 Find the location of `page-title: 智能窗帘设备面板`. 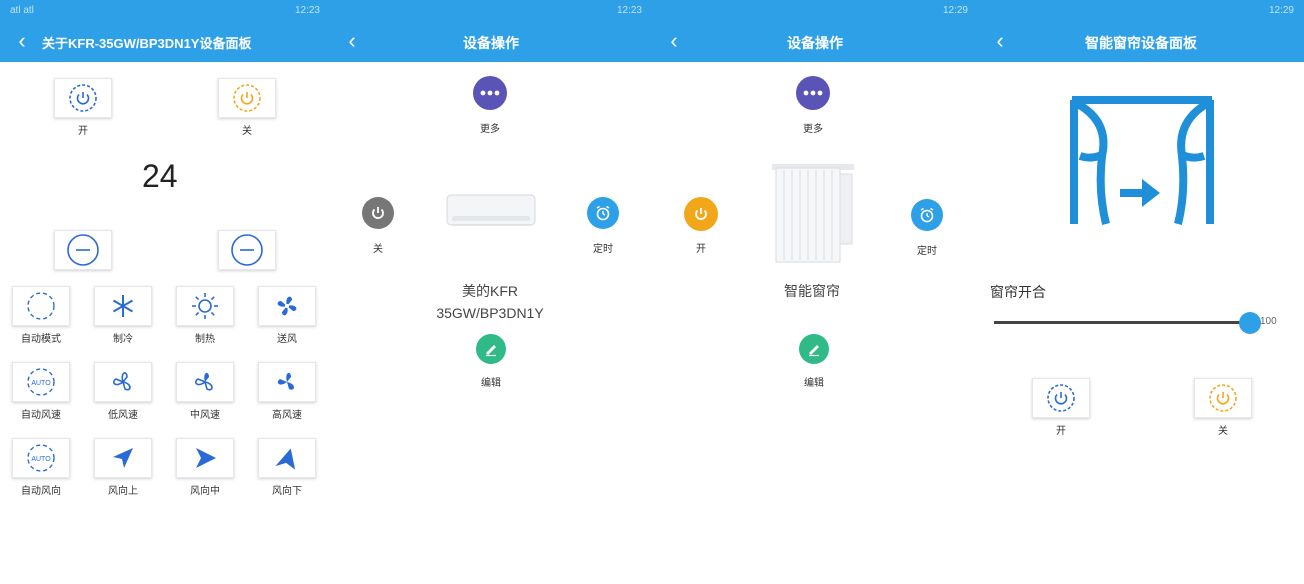

page-title: 智能窗帘设备面板 is located at coordinates (1141, 43).